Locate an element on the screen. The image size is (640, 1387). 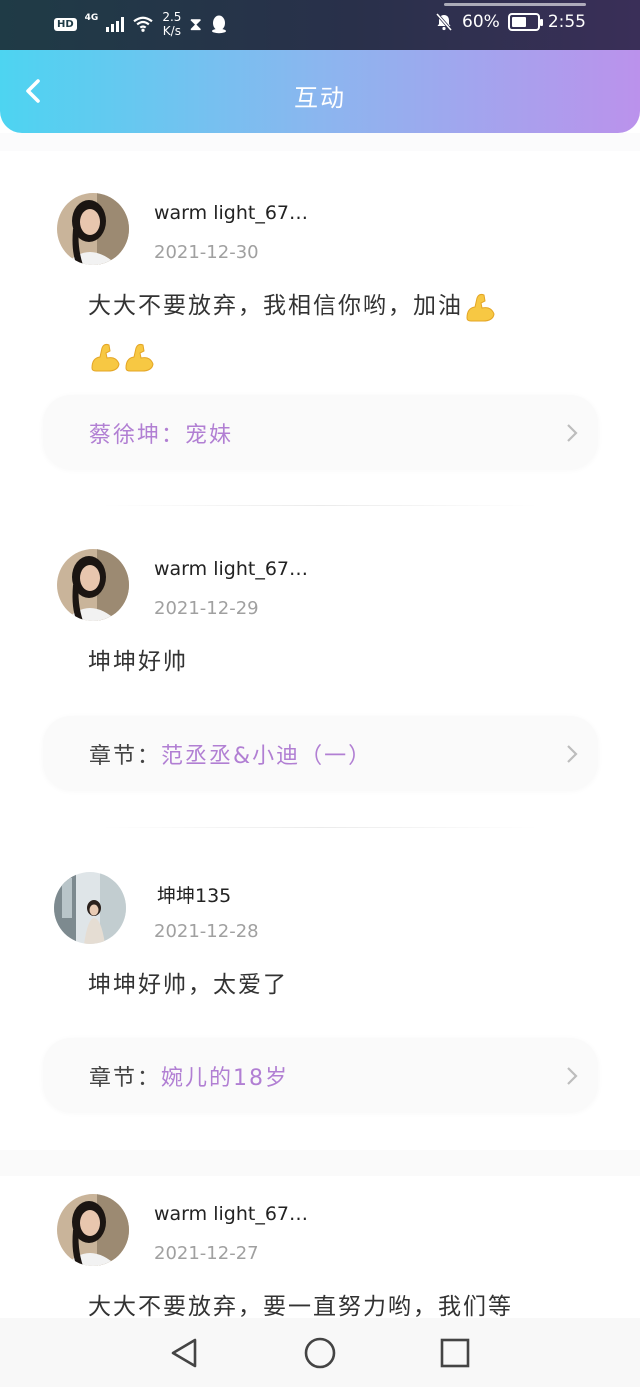
post-date: 2021-12-28 is located at coordinates (206, 931).